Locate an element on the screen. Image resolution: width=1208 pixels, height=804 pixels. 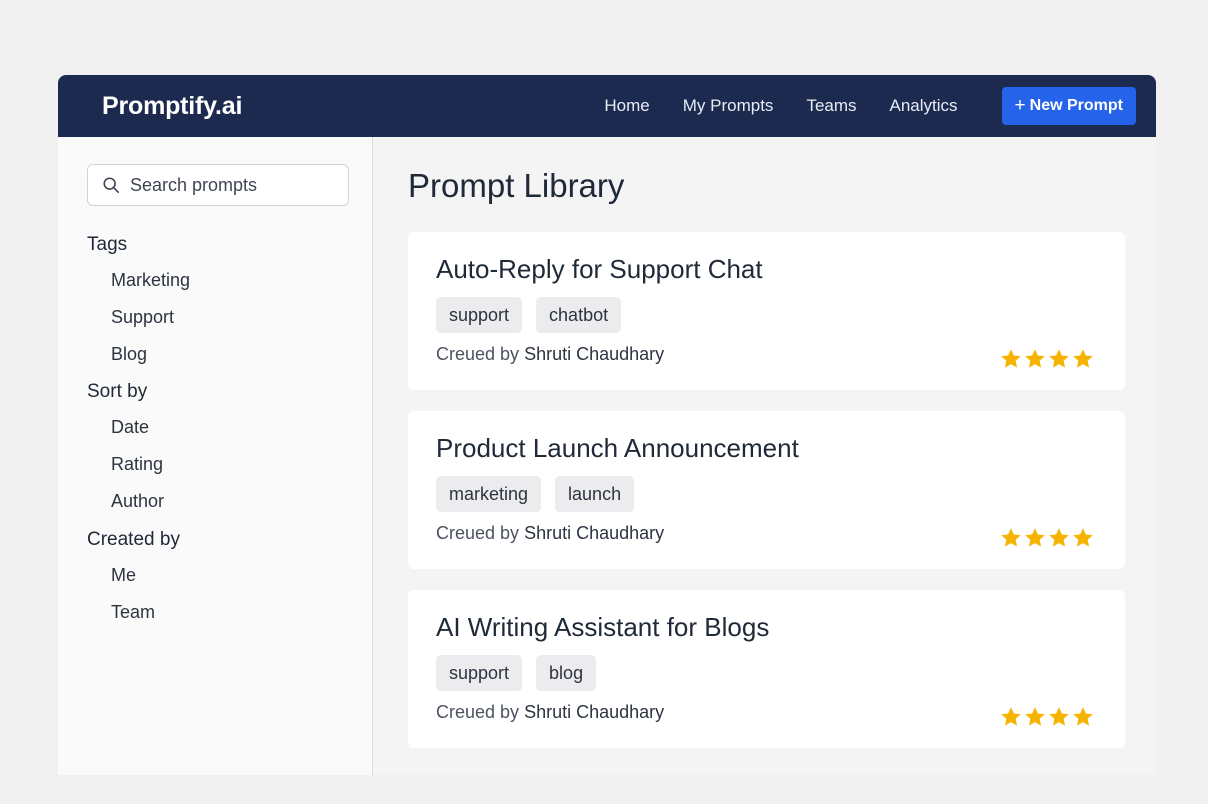
new-prompt-button: + New Prompt is located at coordinates (1068, 106).